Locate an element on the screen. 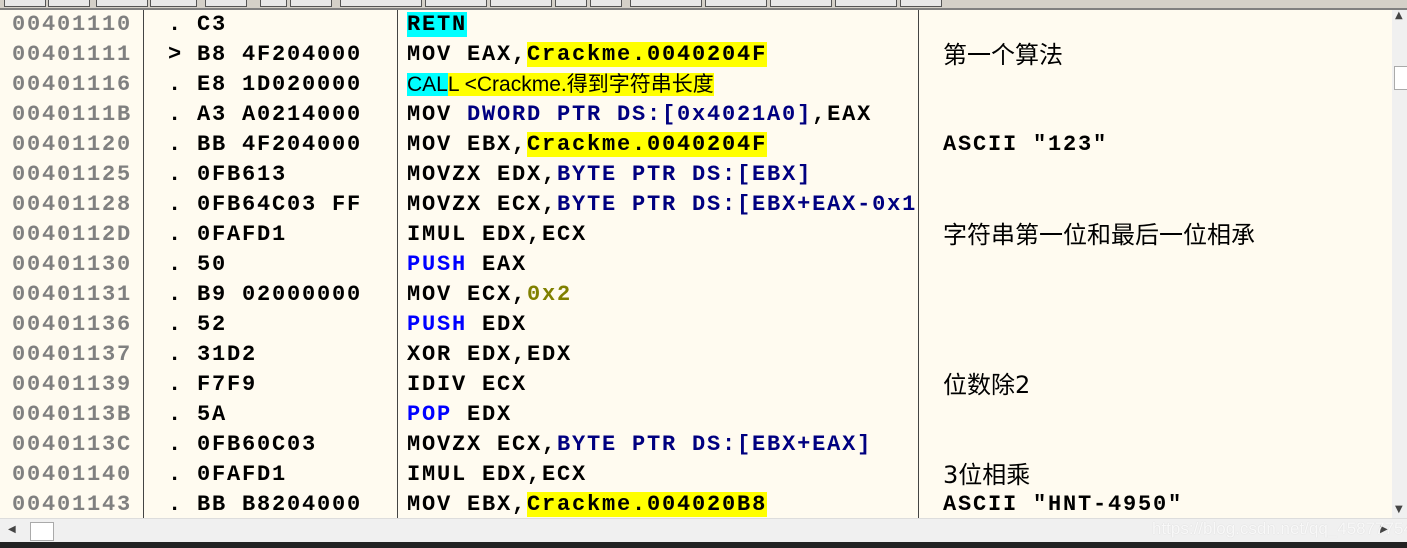 This screenshot has height=548, width=1407. vertical-scroll-thumb is located at coordinates (1400, 78).